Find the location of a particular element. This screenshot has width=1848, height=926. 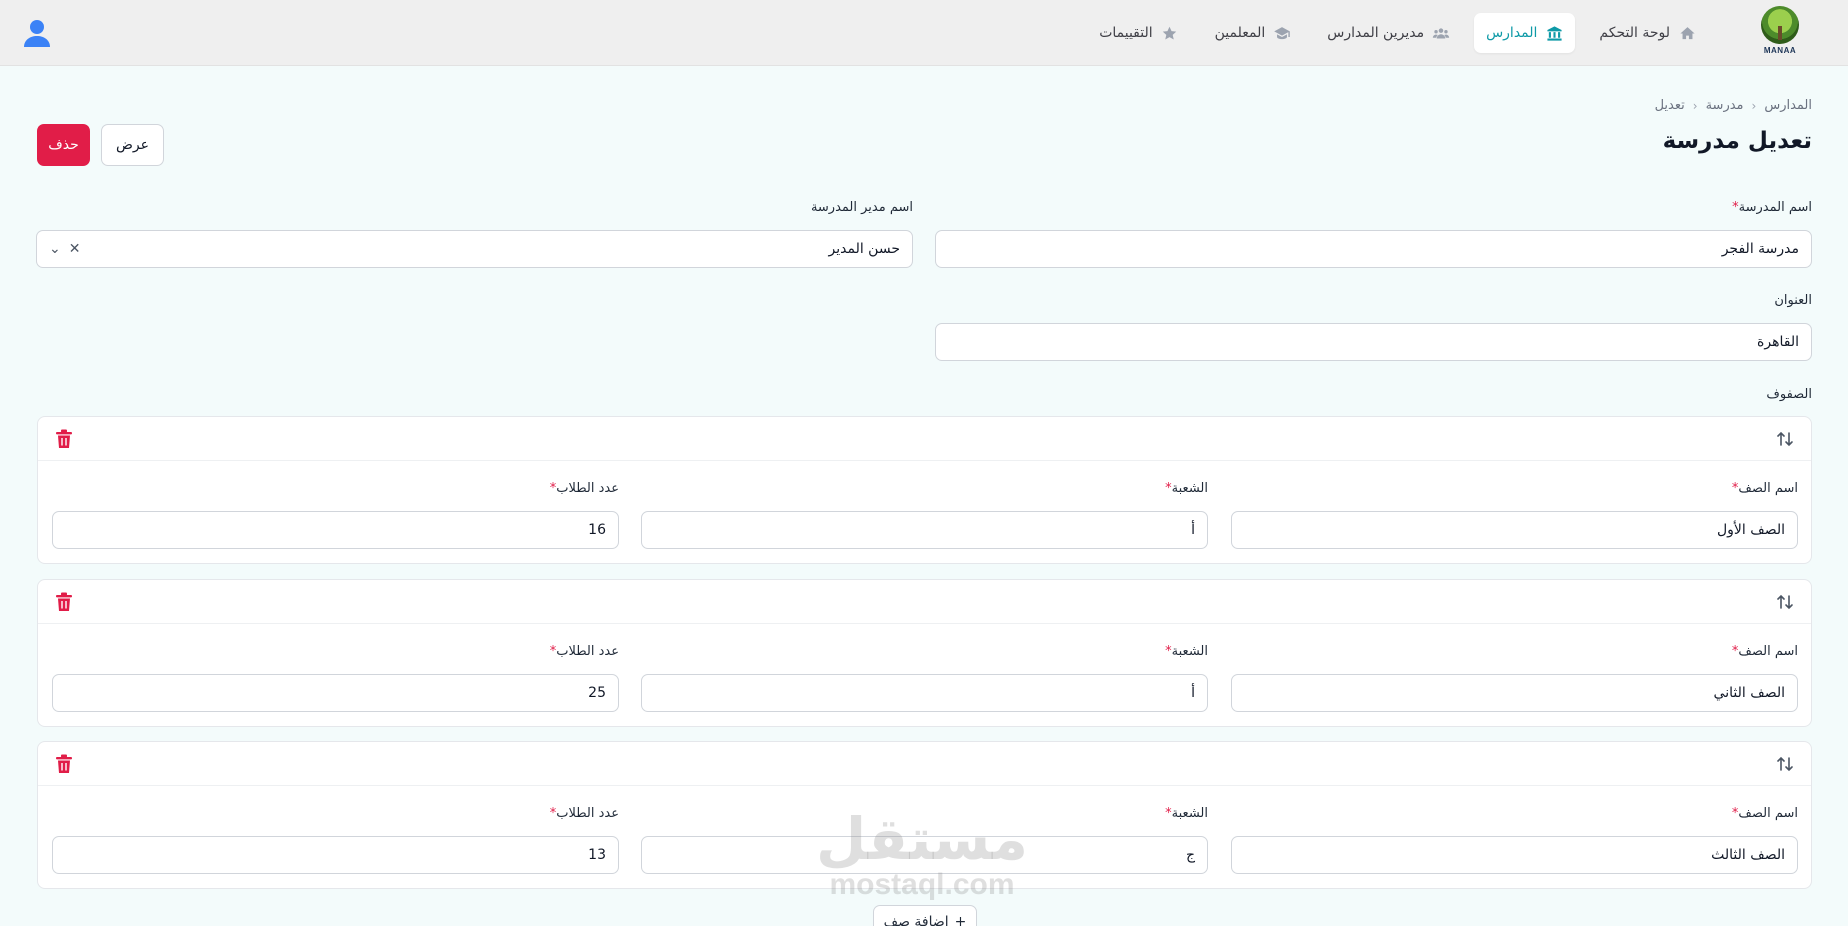

nav-item-label: لوحة التحكم is located at coordinates (1634, 33).